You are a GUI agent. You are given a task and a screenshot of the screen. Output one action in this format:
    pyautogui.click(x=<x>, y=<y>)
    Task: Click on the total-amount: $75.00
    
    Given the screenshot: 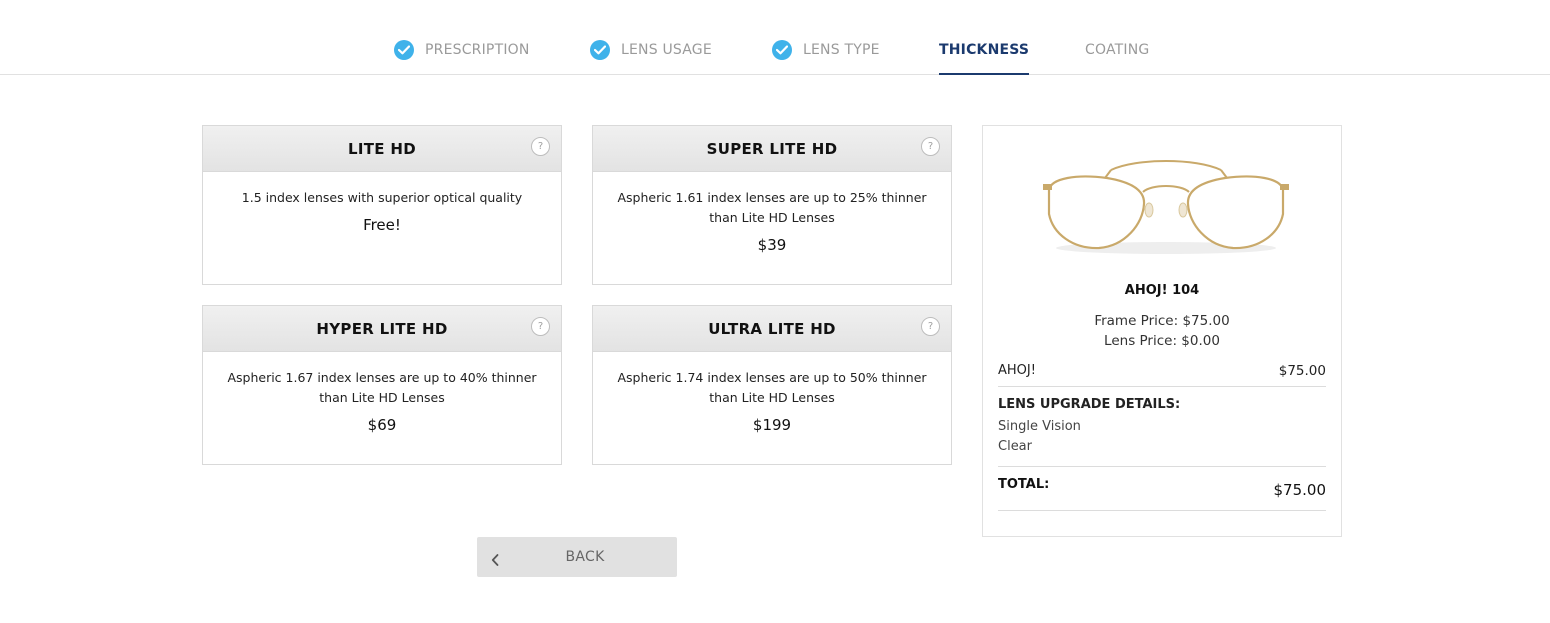 What is the action you would take?
    pyautogui.click(x=1300, y=490)
    